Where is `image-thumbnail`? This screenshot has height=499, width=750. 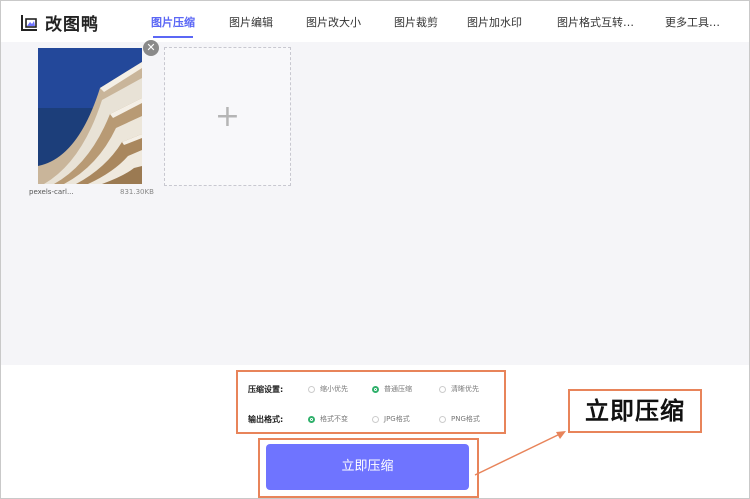
image-thumbnail is located at coordinates (90, 116).